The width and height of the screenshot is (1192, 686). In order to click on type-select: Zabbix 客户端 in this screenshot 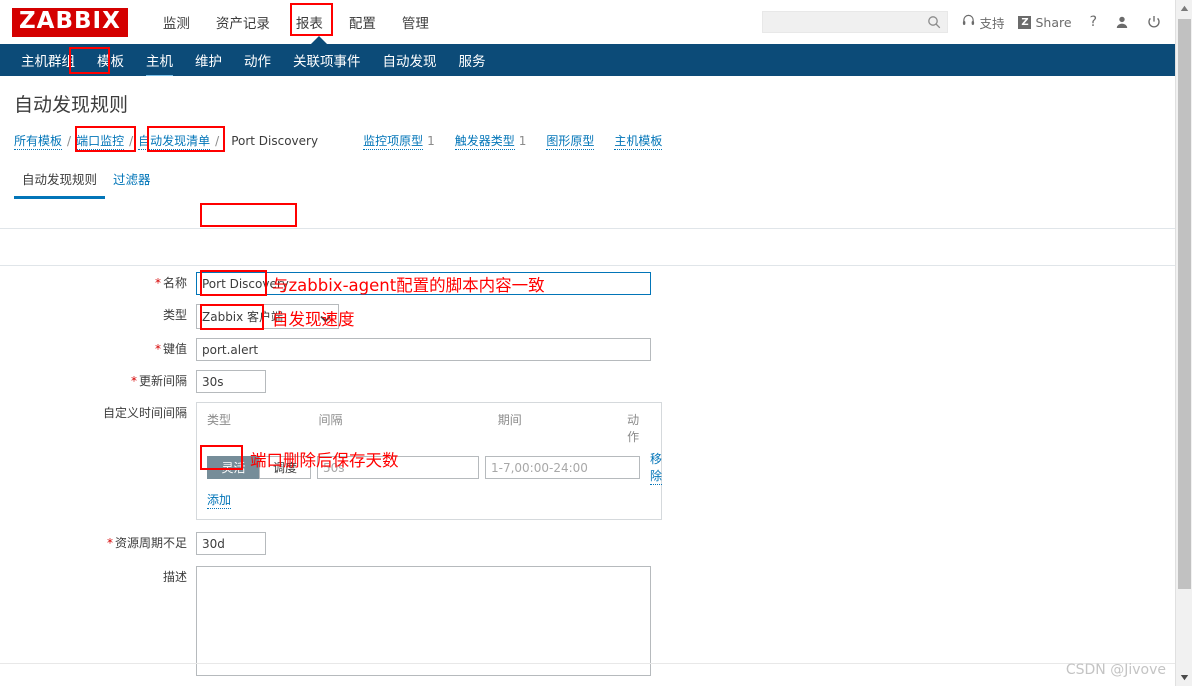, I will do `click(267, 316)`.